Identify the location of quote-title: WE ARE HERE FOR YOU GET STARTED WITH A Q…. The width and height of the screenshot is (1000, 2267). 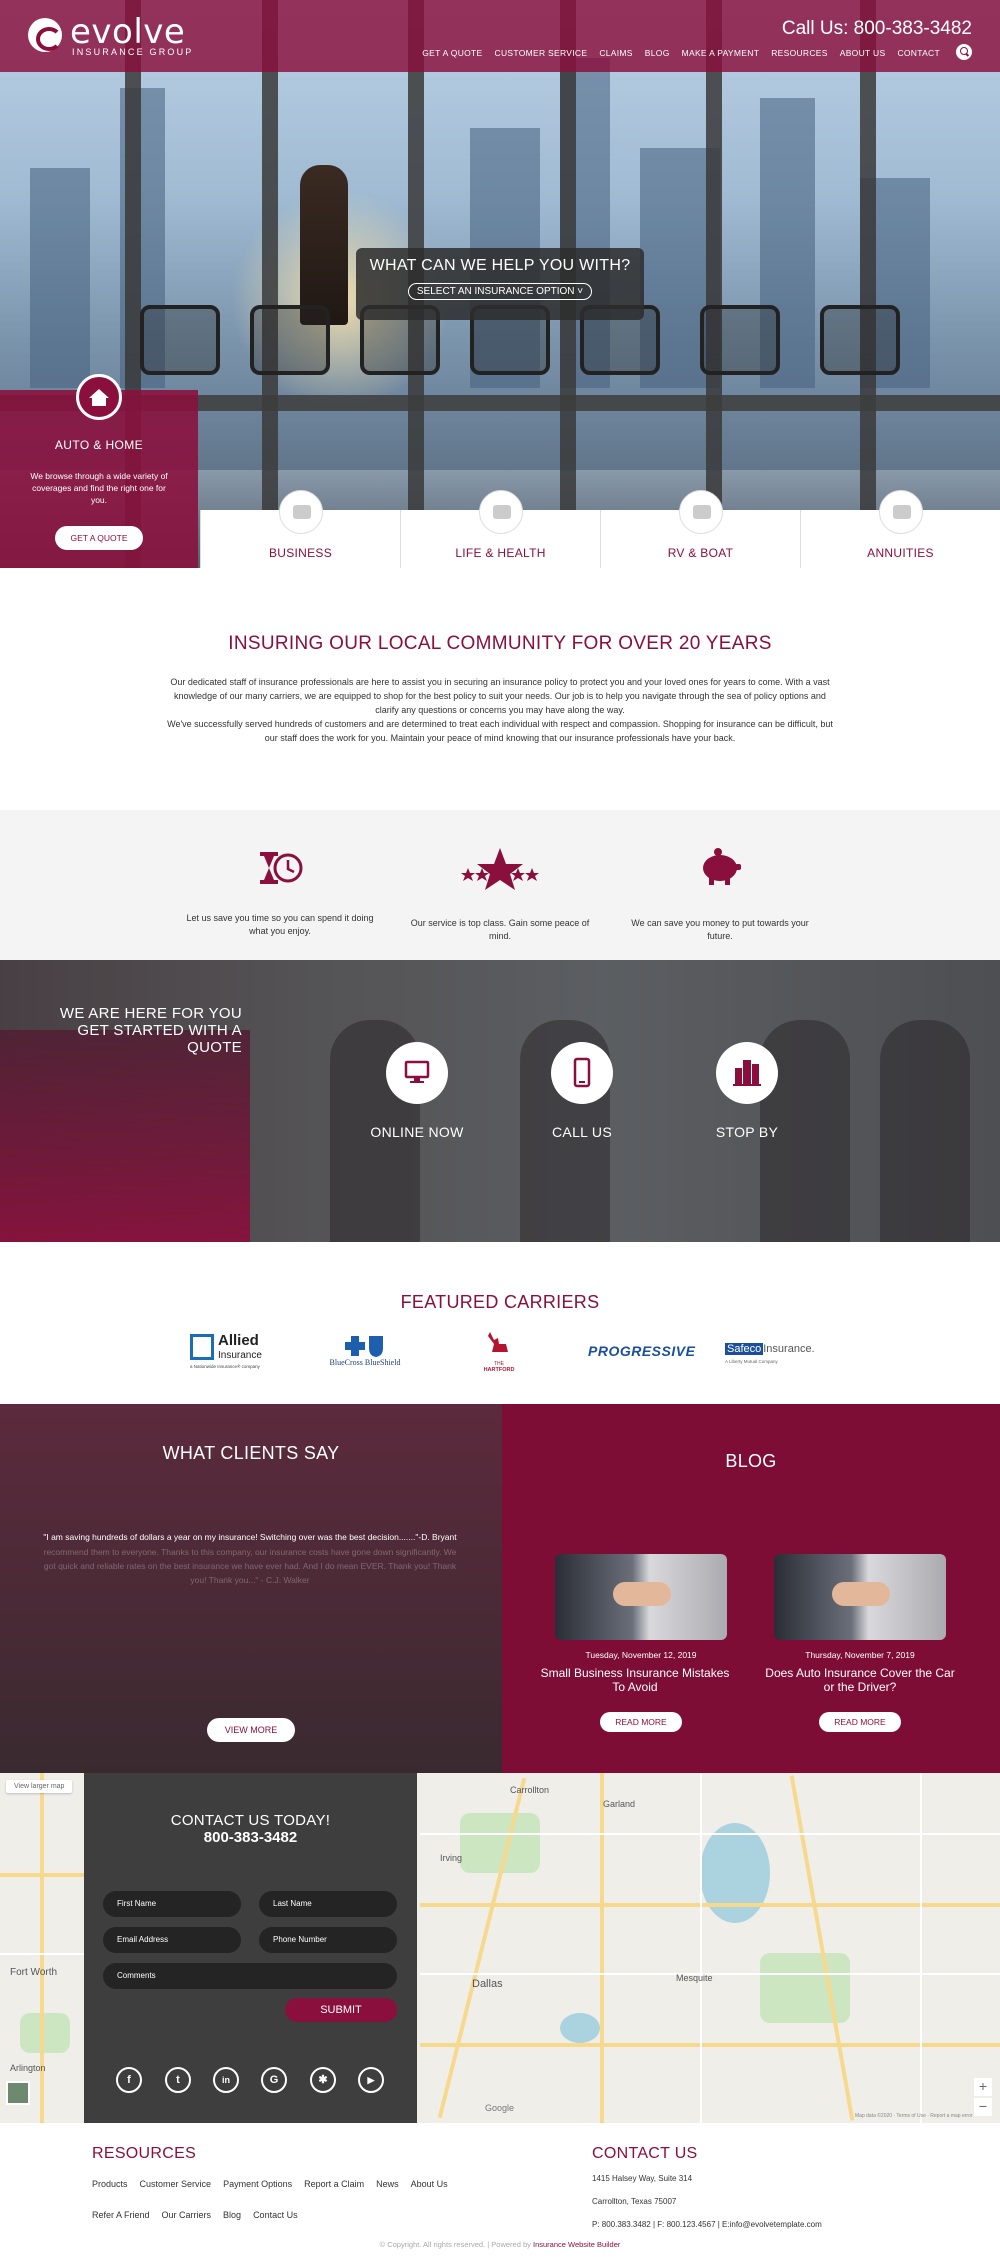
(131, 1030).